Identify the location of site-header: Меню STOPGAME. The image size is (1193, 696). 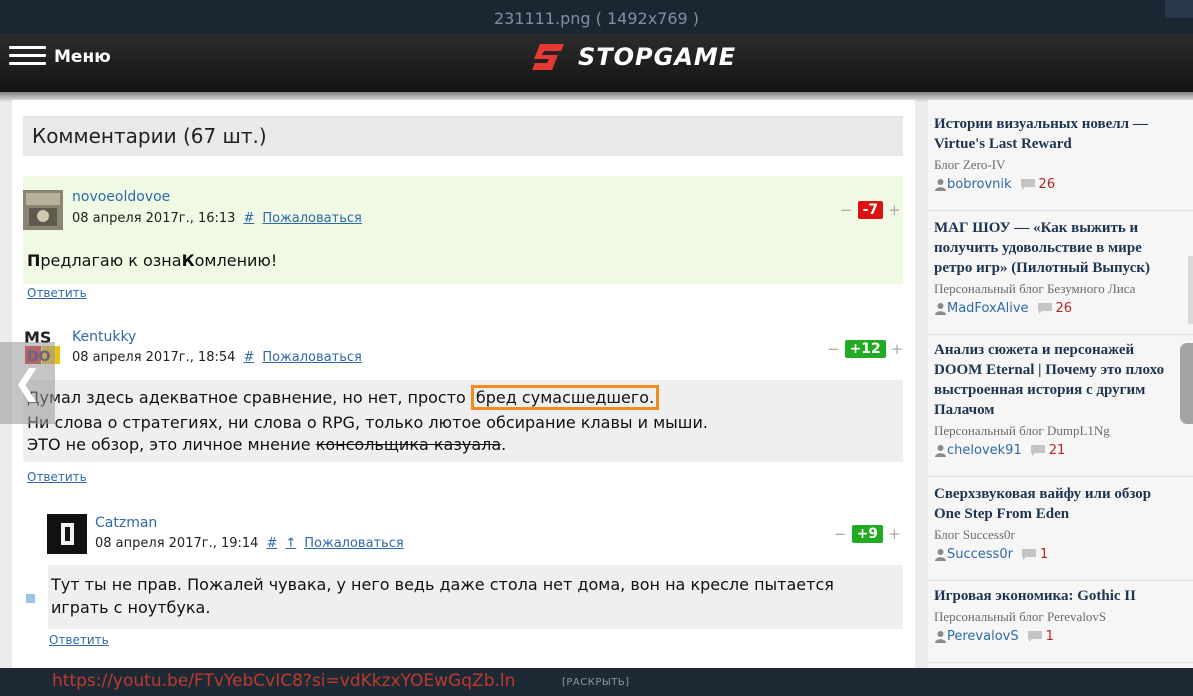
(596, 63).